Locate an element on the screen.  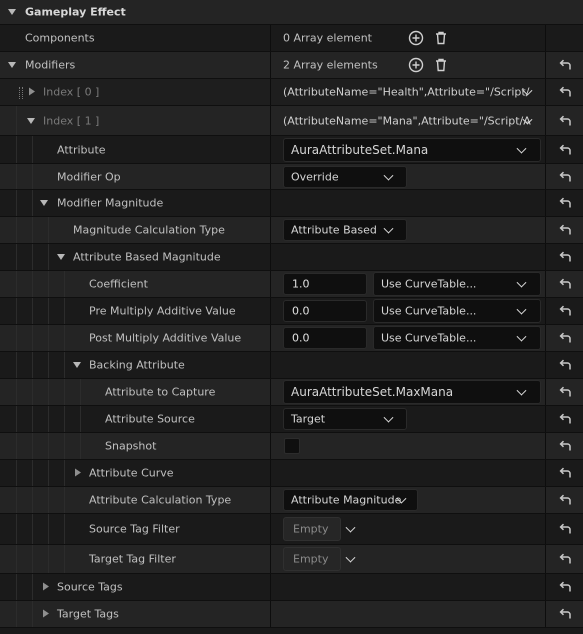
section-title: Gameplay Effect is located at coordinates (75, 12).